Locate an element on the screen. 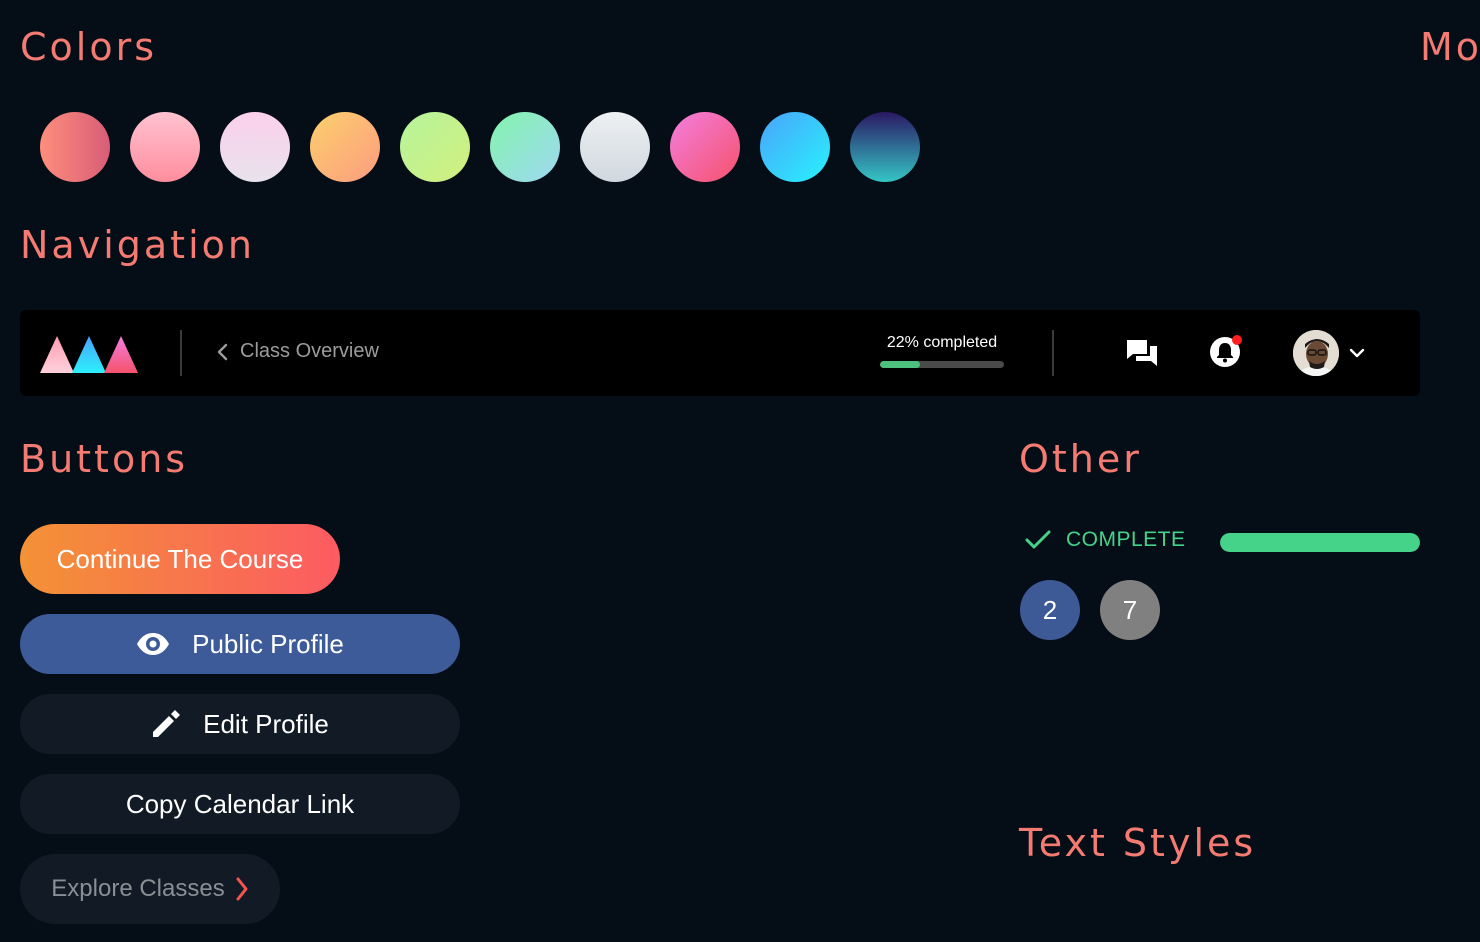  explore-classes-label: Explore Classes is located at coordinates (138, 888).